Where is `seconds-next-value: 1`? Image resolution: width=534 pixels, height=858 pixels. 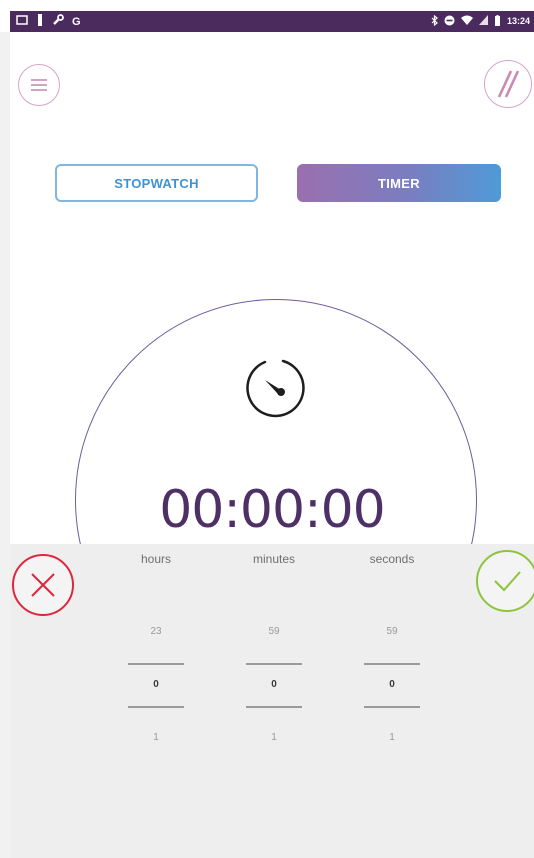 seconds-next-value: 1 is located at coordinates (392, 737).